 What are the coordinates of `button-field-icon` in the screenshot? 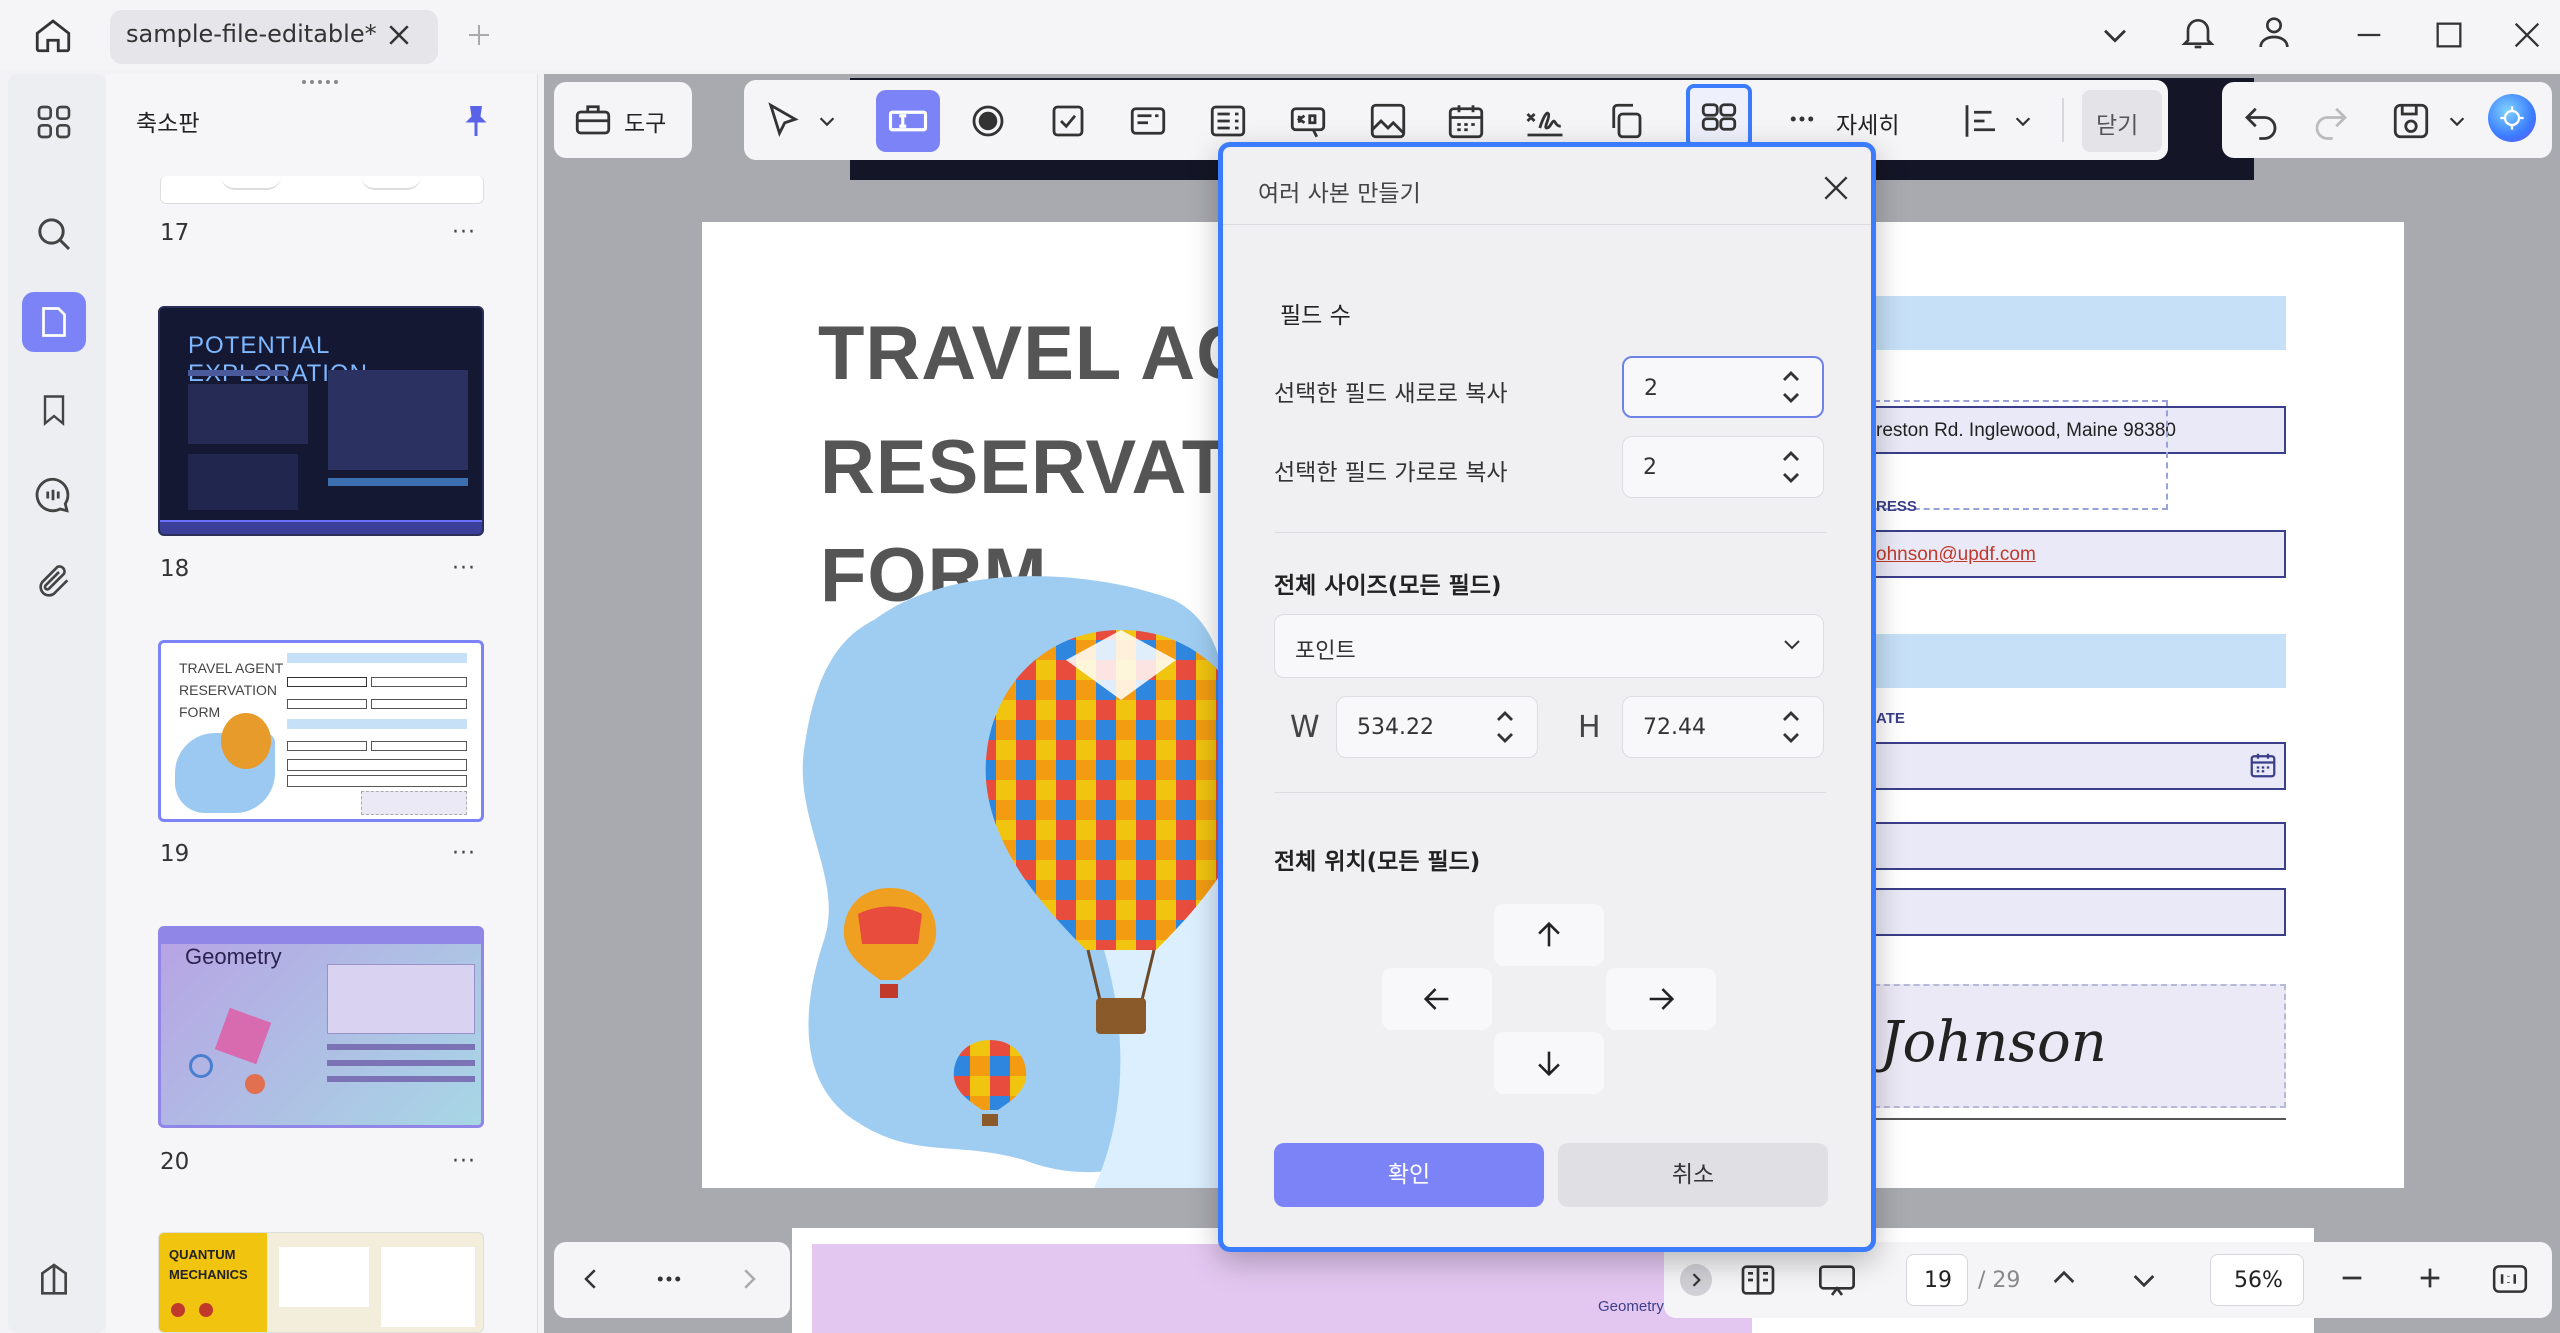 It's located at (1308, 121).